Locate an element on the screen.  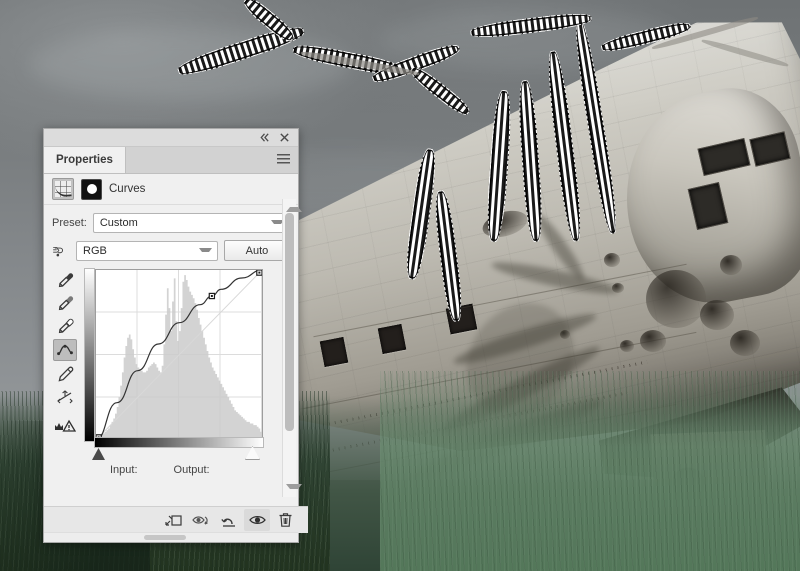
pencil-icon is located at coordinates (65, 374).